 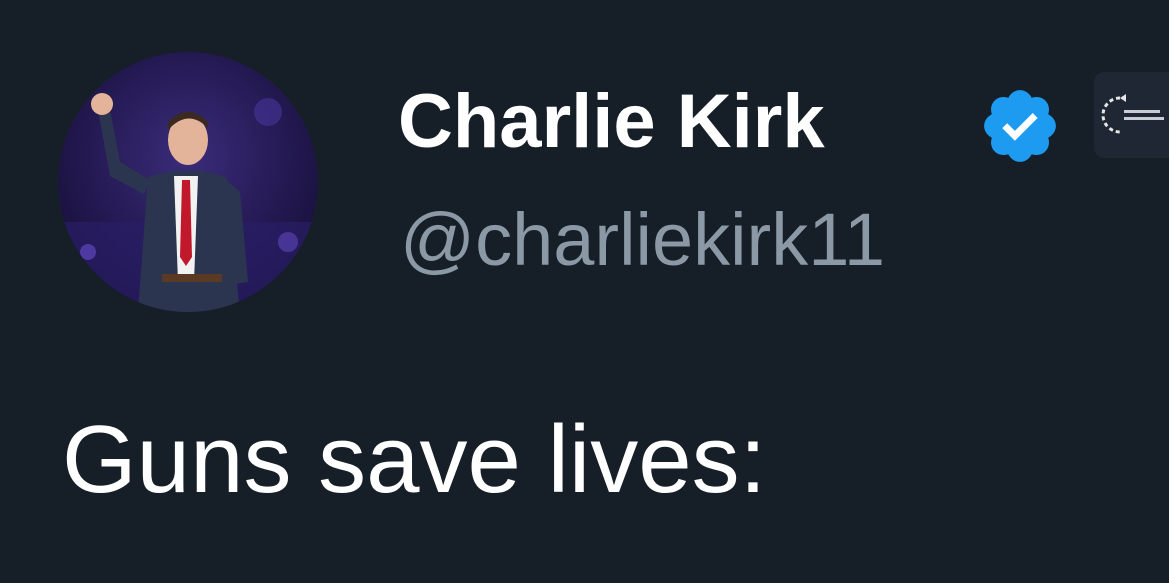 What do you see at coordinates (642, 240) in the screenshot?
I see `user-handle: @charliekirk11` at bounding box center [642, 240].